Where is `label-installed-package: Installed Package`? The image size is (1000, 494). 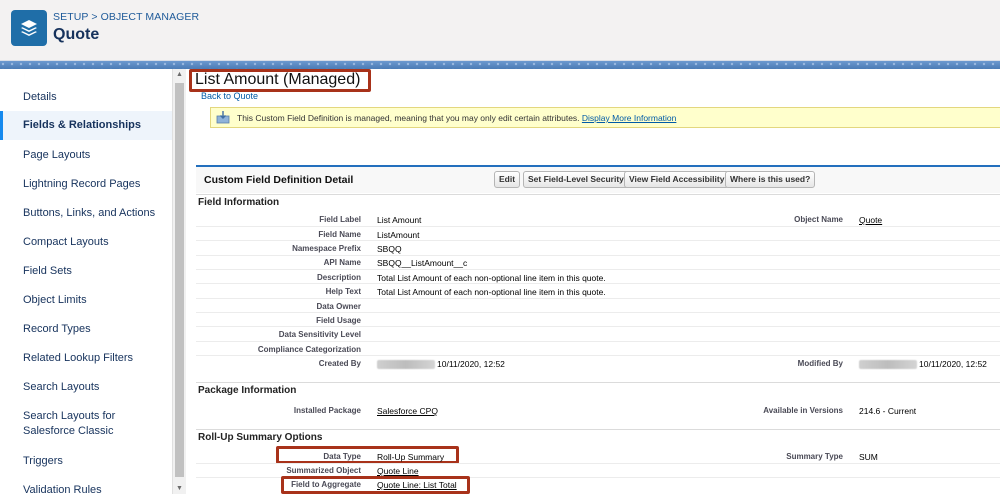 label-installed-package: Installed Package is located at coordinates (327, 410).